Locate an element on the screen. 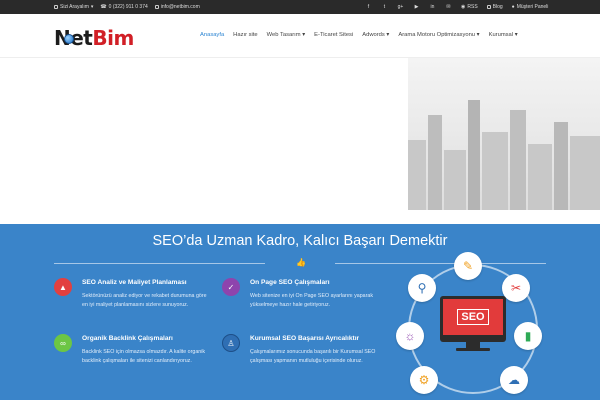 The width and height of the screenshot is (600, 400). nav-item-ready-site: Hazır site is located at coordinates (245, 35).